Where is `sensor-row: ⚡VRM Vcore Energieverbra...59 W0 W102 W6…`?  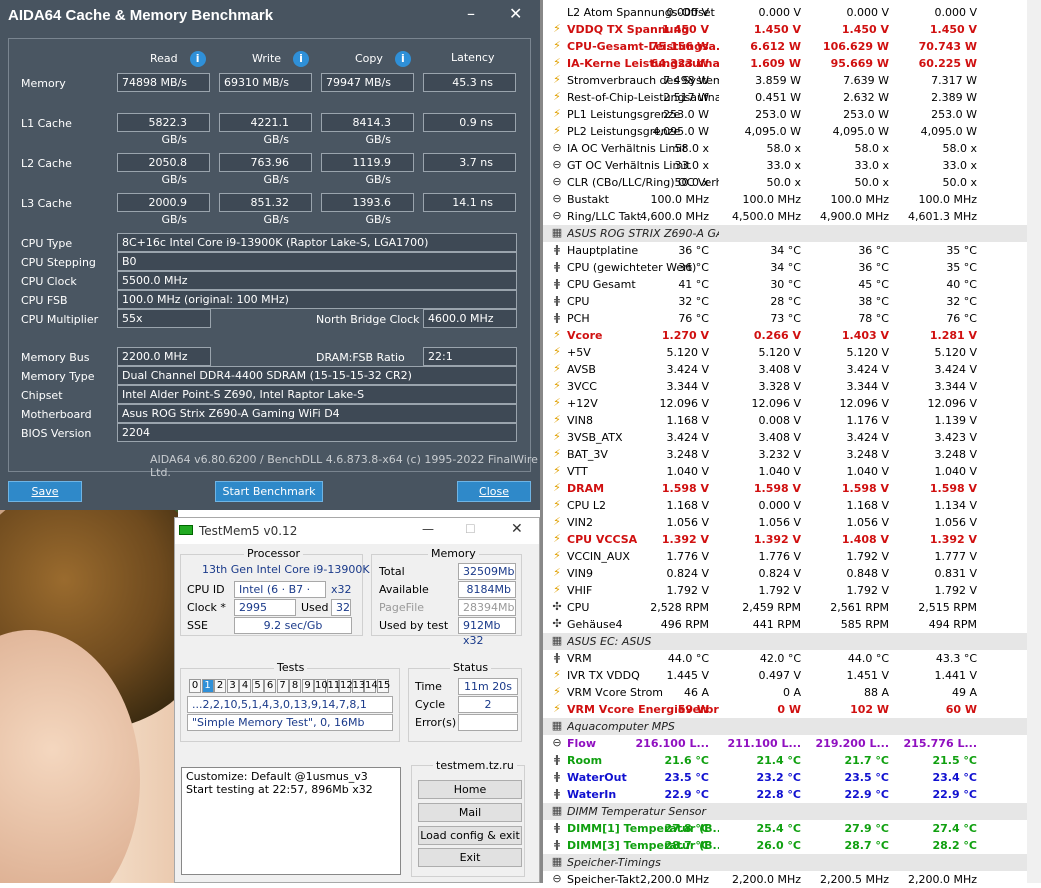
sensor-row: ⚡VRM Vcore Energieverbra...59 W0 W102 W6… is located at coordinates (785, 709).